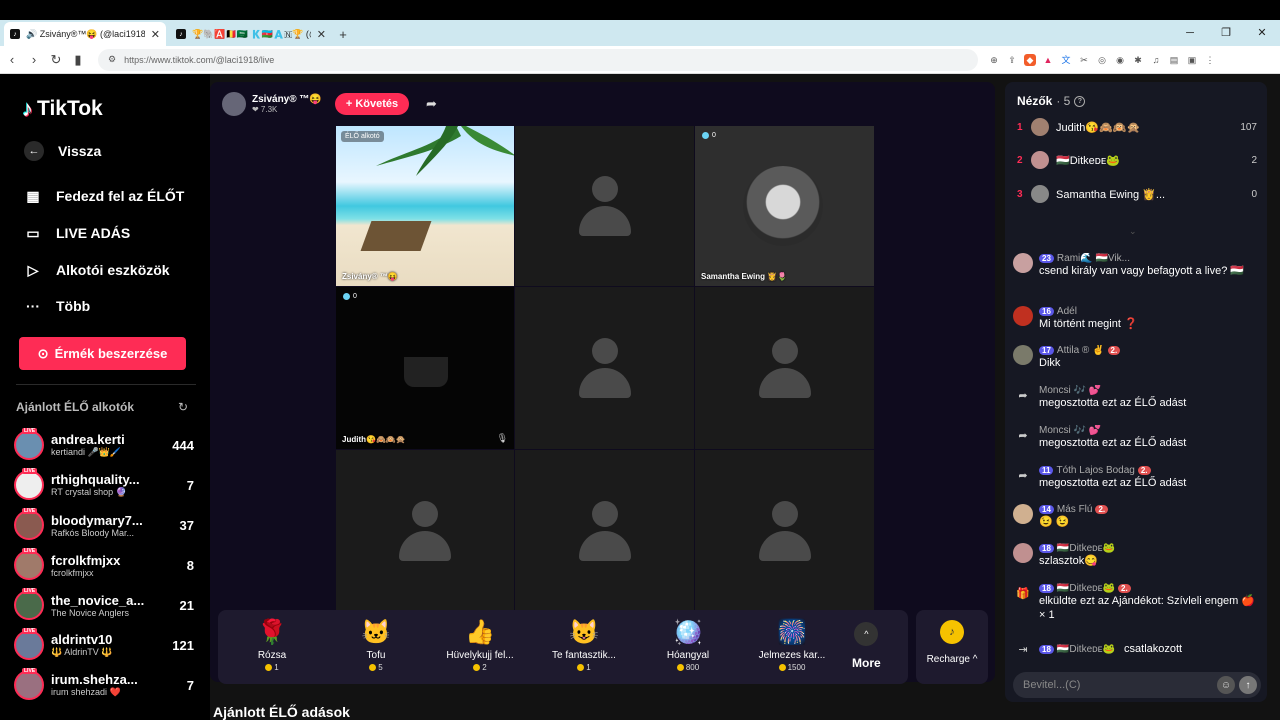  I want to click on new-tab-button: +, so click(343, 34).